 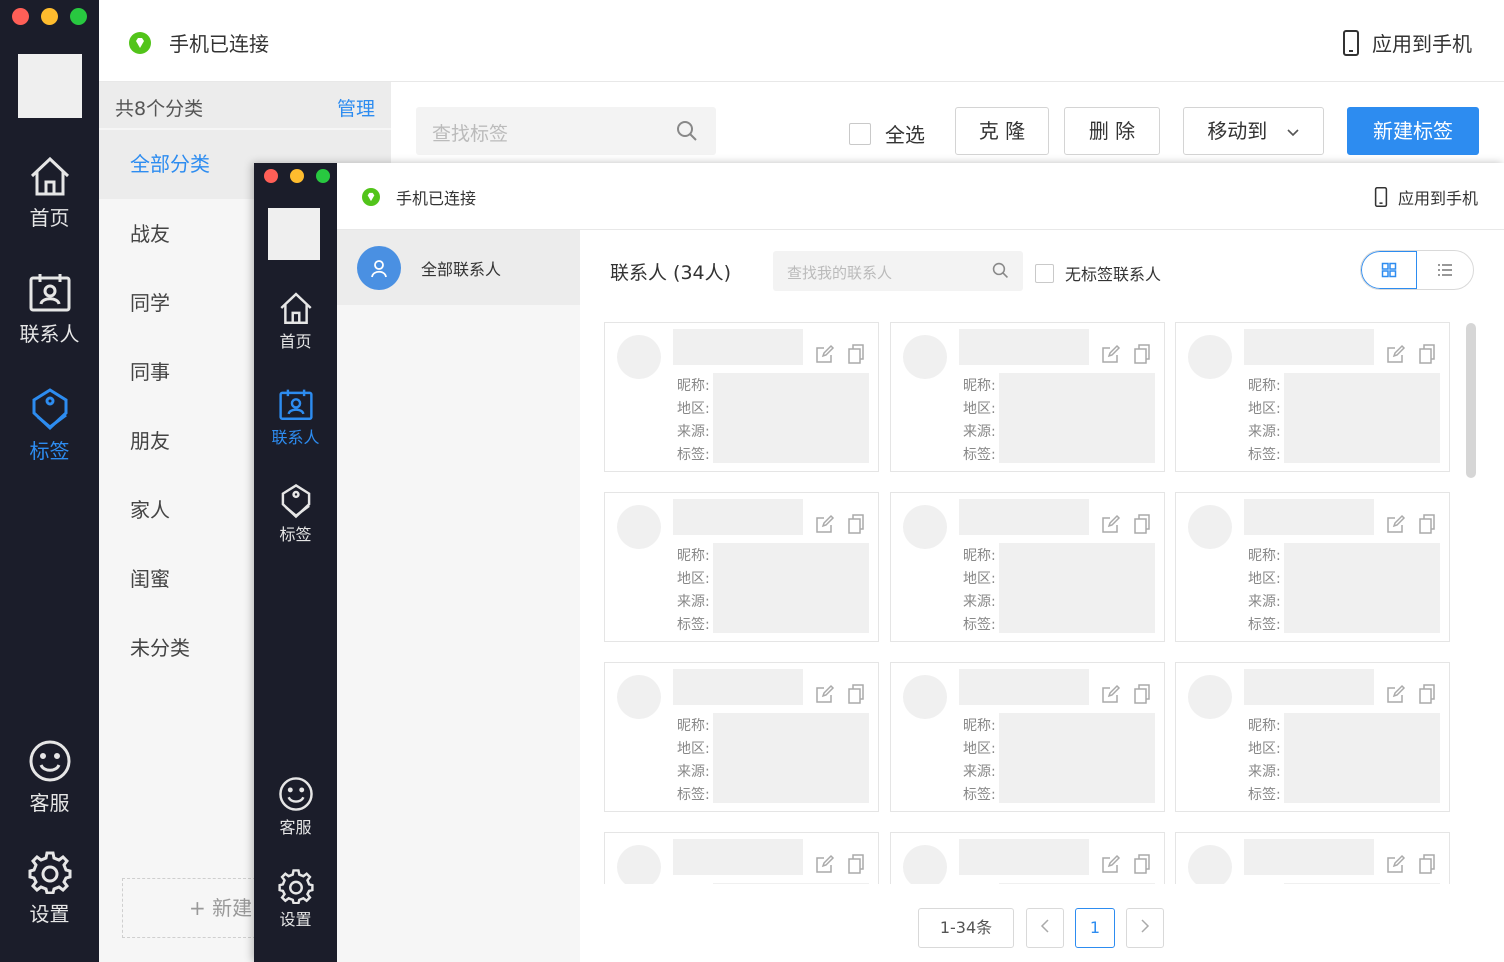 I want to click on grid-view-button, so click(x=1389, y=270).